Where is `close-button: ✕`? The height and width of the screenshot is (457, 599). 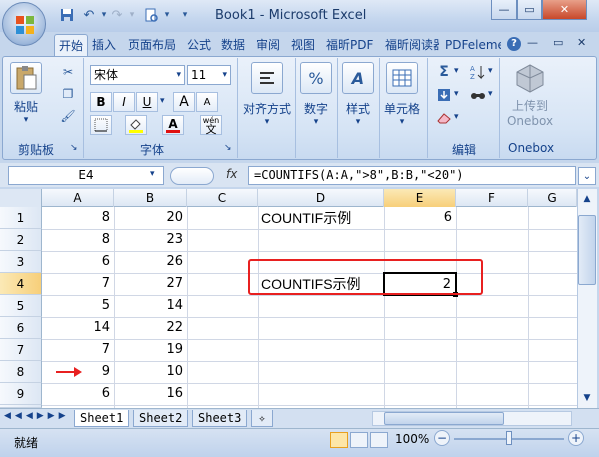 close-button: ✕ is located at coordinates (564, 10).